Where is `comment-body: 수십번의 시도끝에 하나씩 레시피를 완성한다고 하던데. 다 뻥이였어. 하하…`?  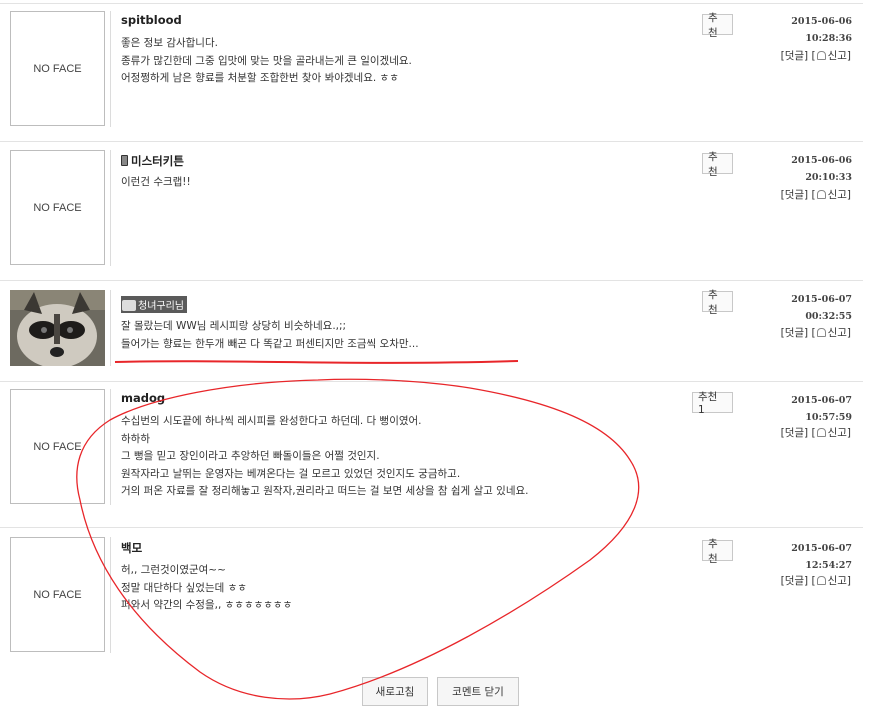 comment-body: 수십번의 시도끝에 하나씩 레시피를 완성한다고 하던데. 다 뻥이였어. 하하… is located at coordinates (401, 457).